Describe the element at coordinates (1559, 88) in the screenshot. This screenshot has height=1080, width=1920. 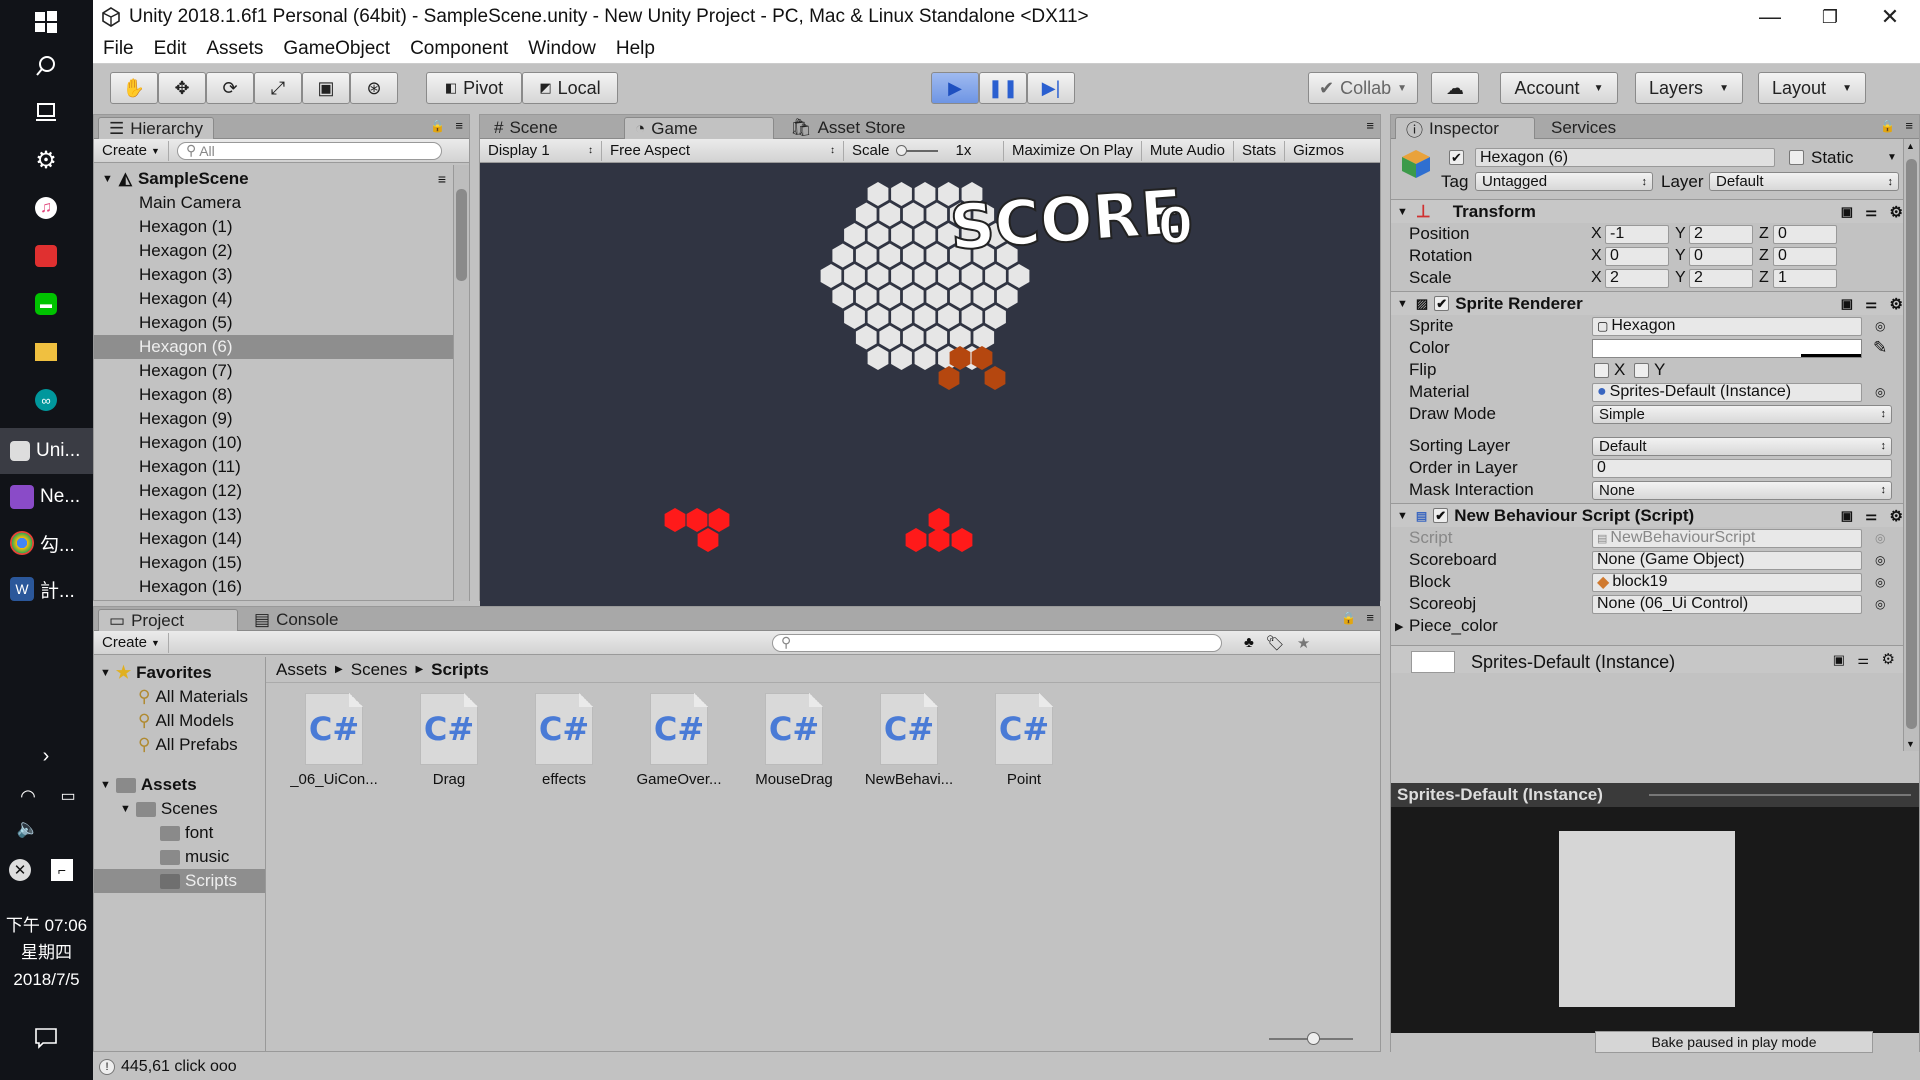
I see `account-dropdown: Account ▼` at that location.